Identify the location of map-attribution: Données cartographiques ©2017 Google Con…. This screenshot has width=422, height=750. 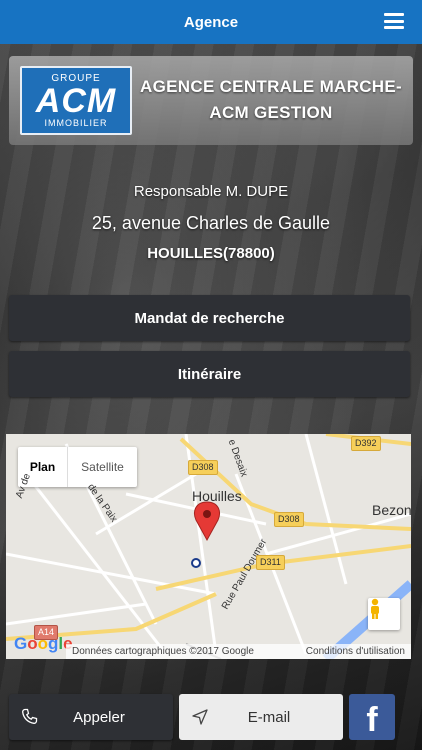
(238, 651).